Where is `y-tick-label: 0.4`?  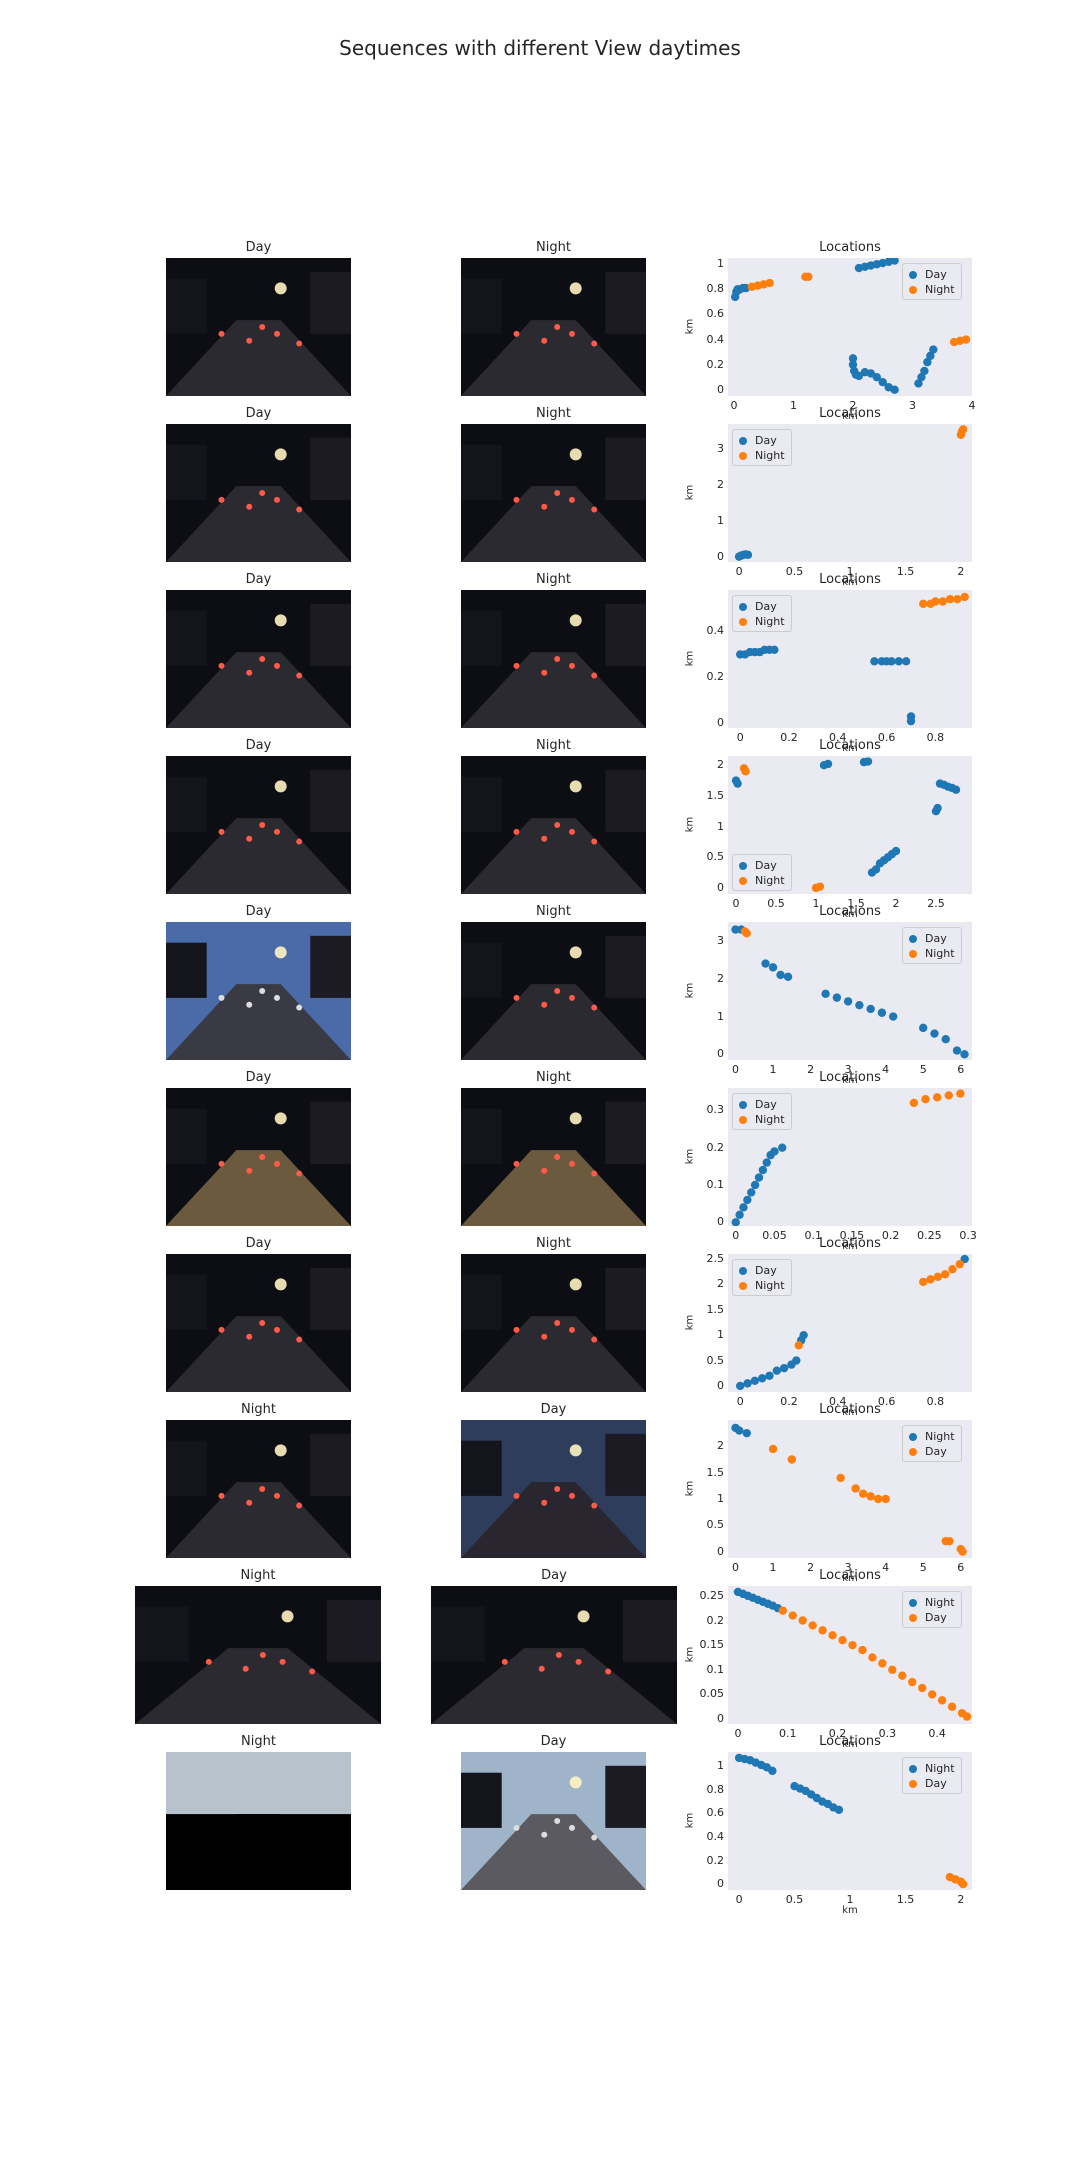
y-tick-label: 0.4 is located at coordinates (715, 1836).